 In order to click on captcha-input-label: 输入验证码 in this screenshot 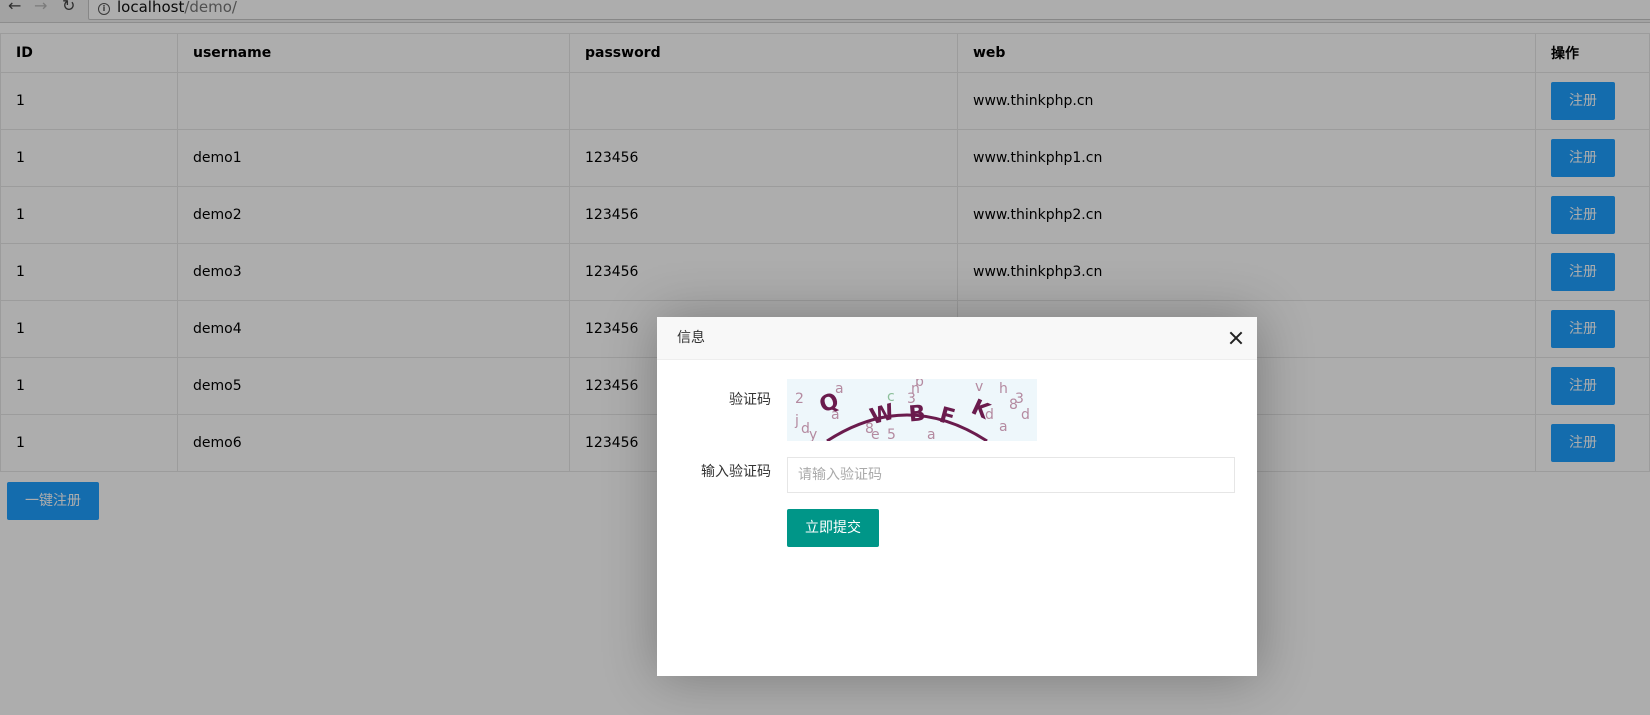, I will do `click(736, 472)`.